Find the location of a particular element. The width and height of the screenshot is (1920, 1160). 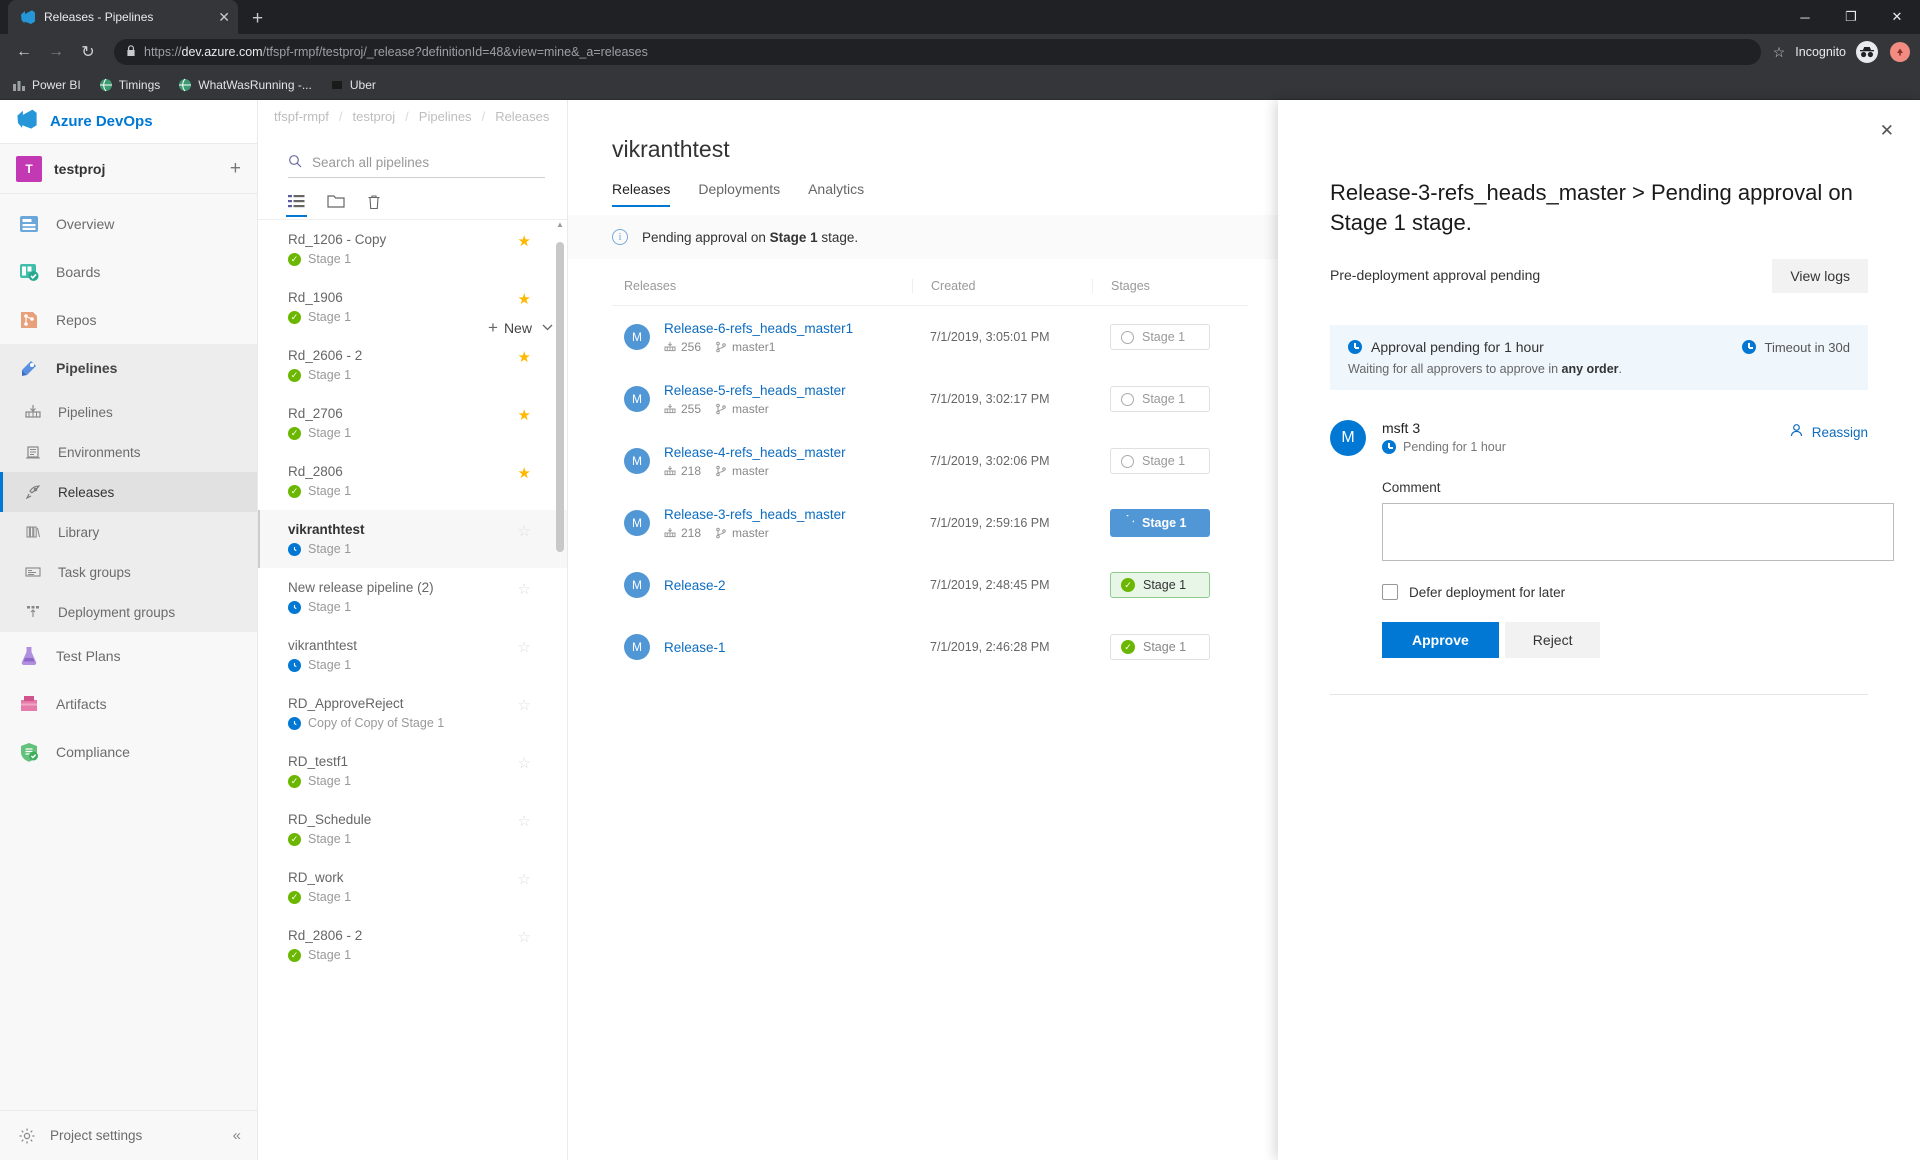

pipeline-list-item: Rd_2706 ✓ Stage 1 ★ is located at coordinates (412, 423).